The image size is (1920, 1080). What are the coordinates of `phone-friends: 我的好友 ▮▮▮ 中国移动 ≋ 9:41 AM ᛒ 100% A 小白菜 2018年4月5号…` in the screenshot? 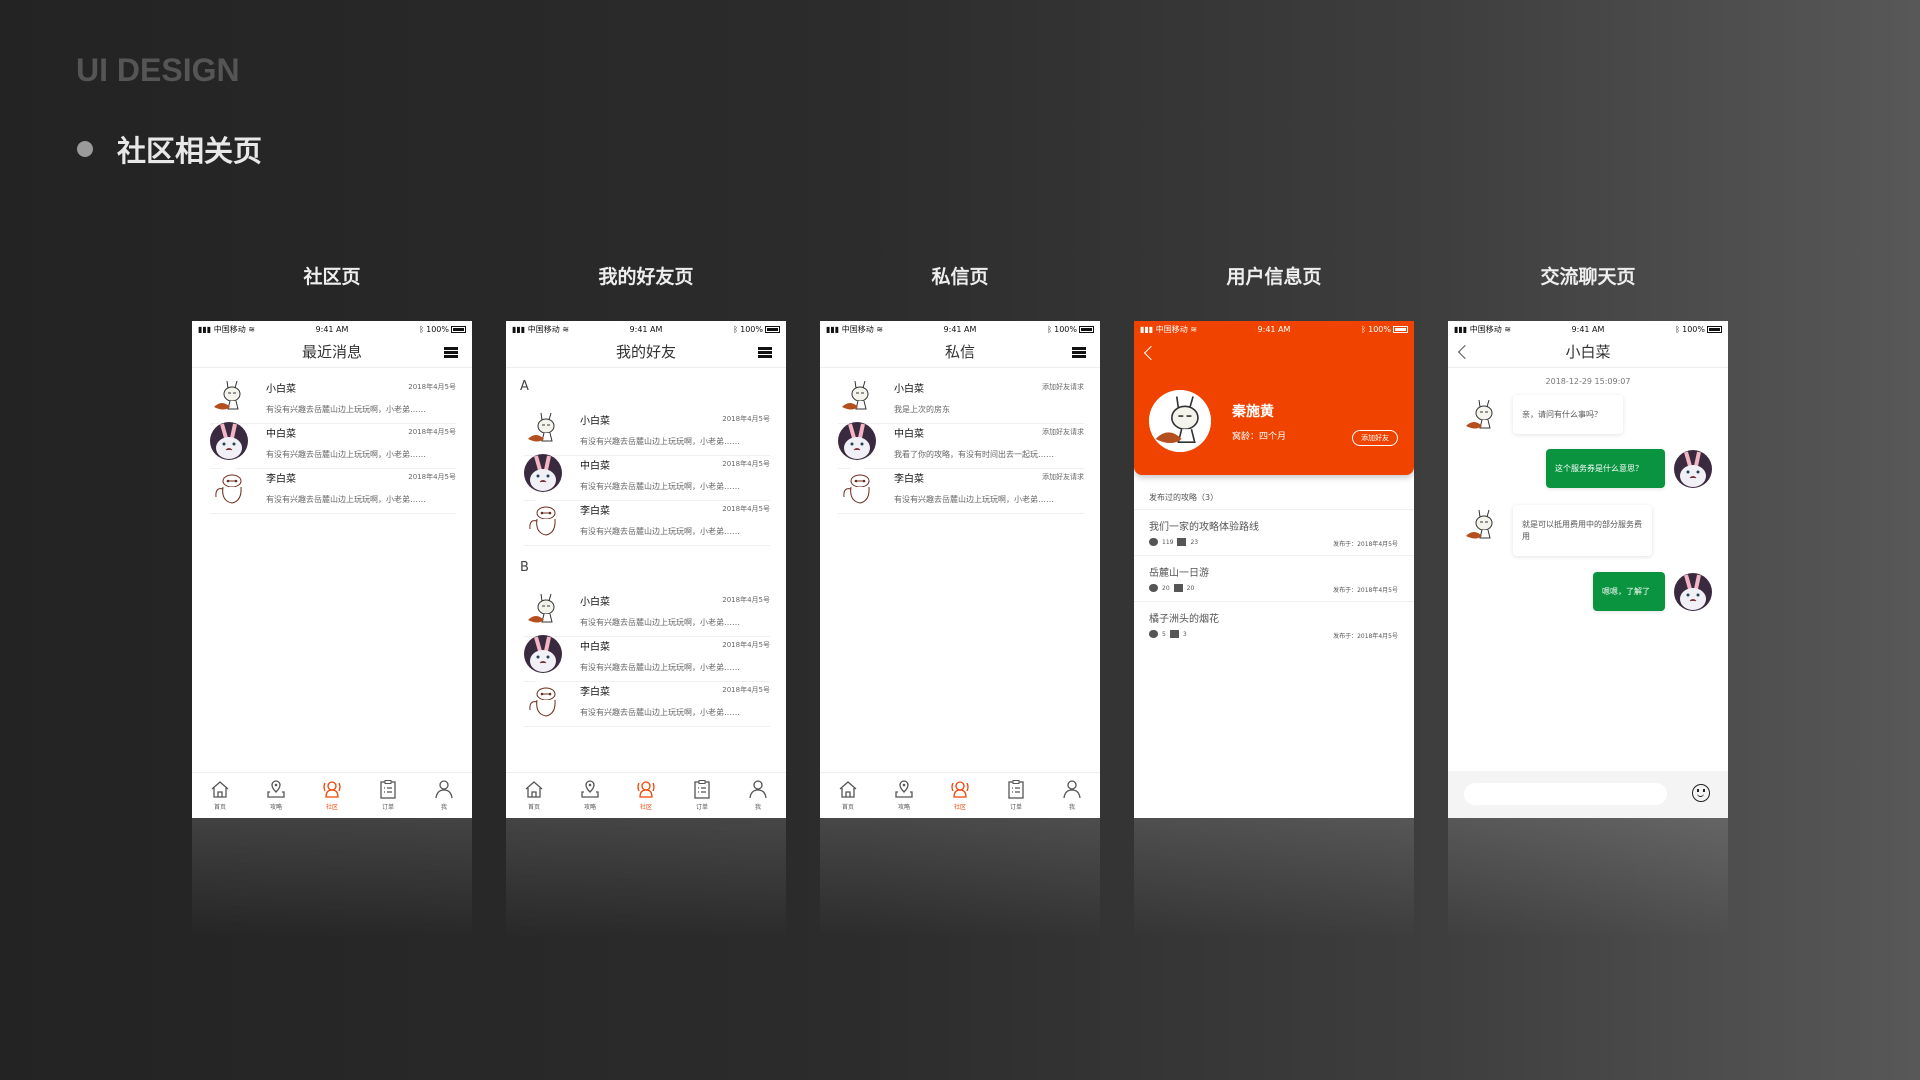 It's located at (646, 569).